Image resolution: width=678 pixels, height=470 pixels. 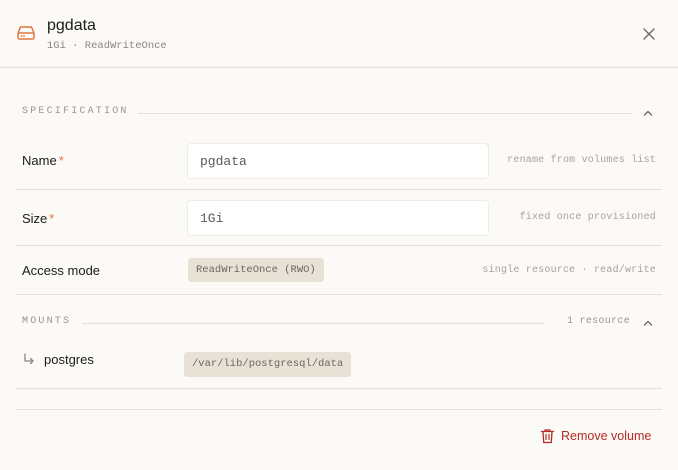 I want to click on volume-subtitle: 1Gi · ReadWriteOnce, so click(x=107, y=46).